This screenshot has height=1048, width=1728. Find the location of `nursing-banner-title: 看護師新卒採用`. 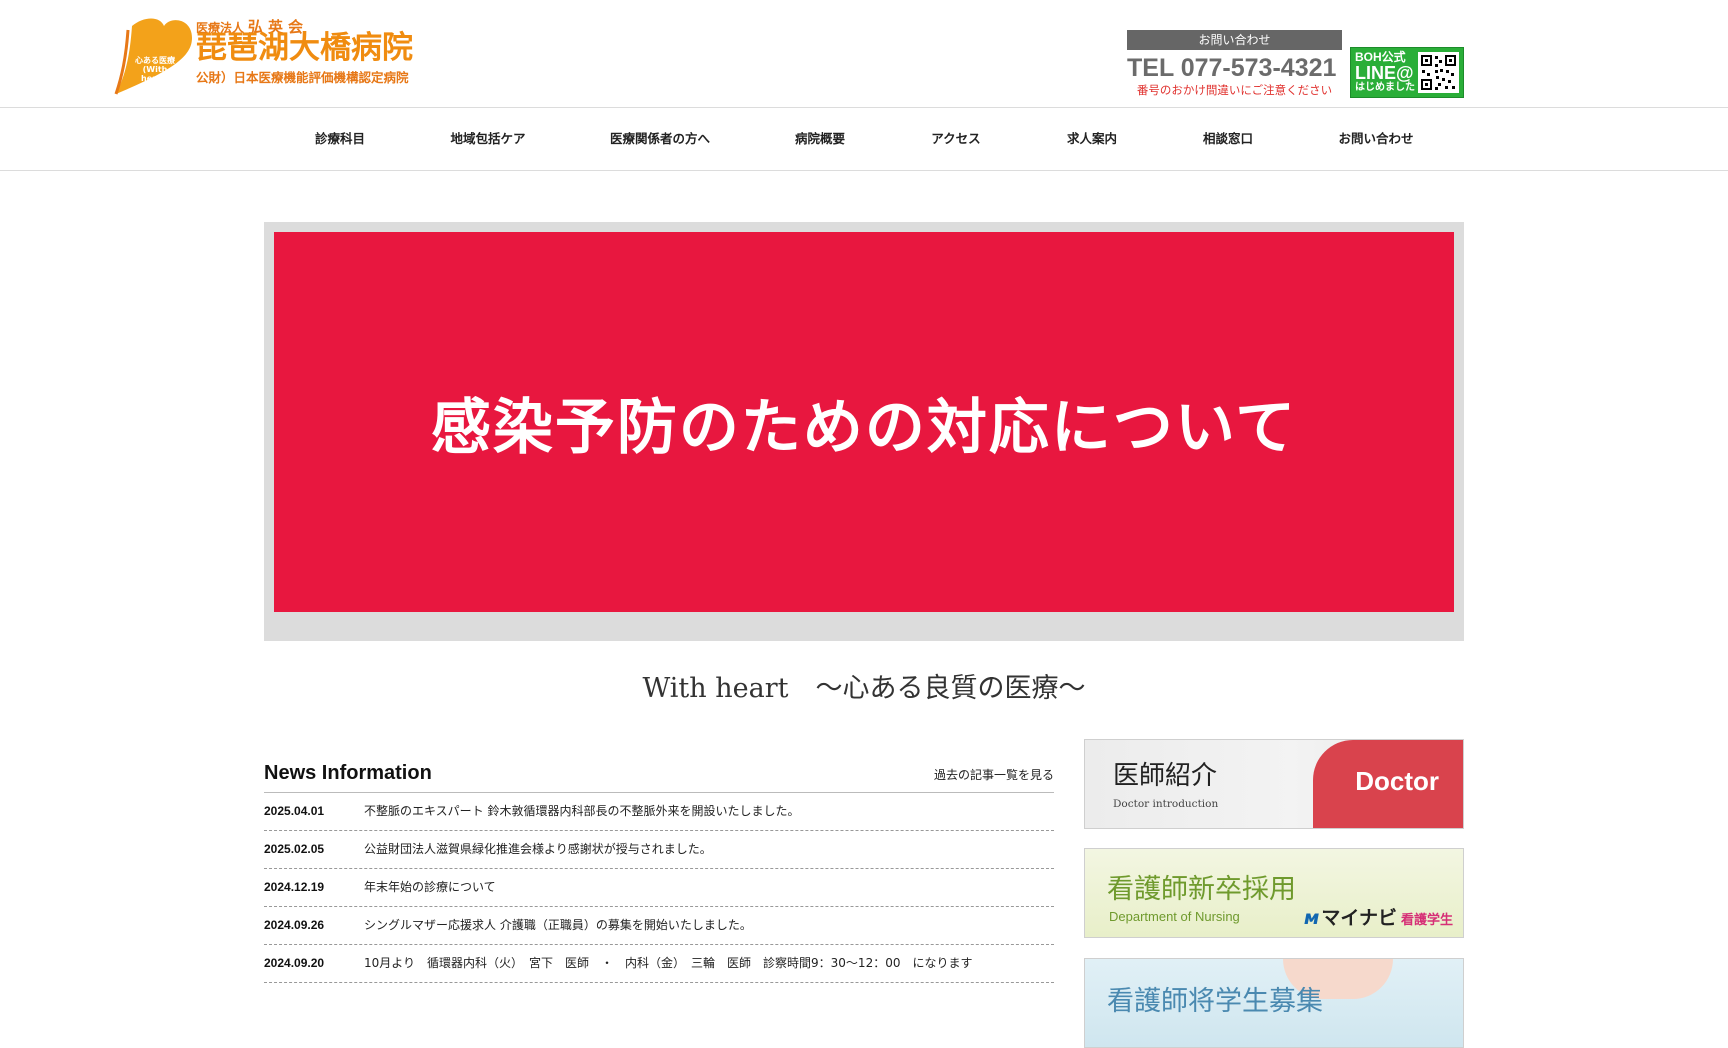

nursing-banner-title: 看護師新卒採用 is located at coordinates (1201, 889).